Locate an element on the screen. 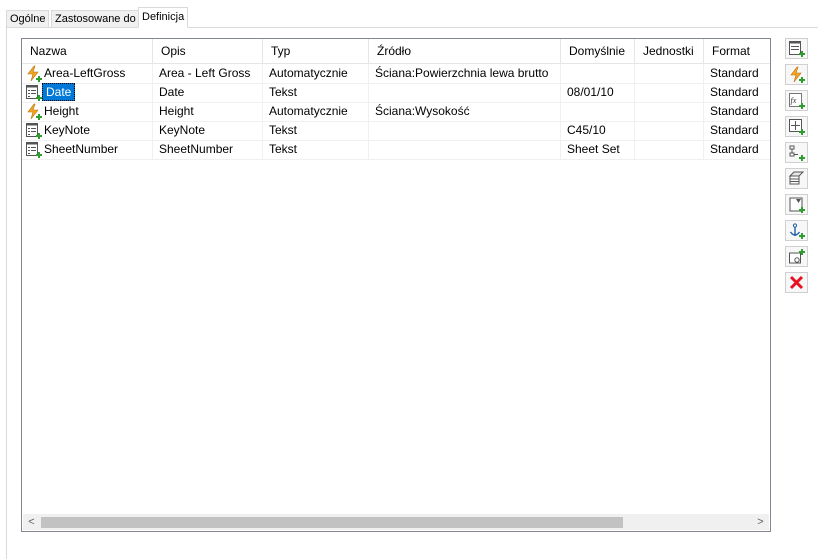  add-graphic-property-icon is located at coordinates (797, 205).